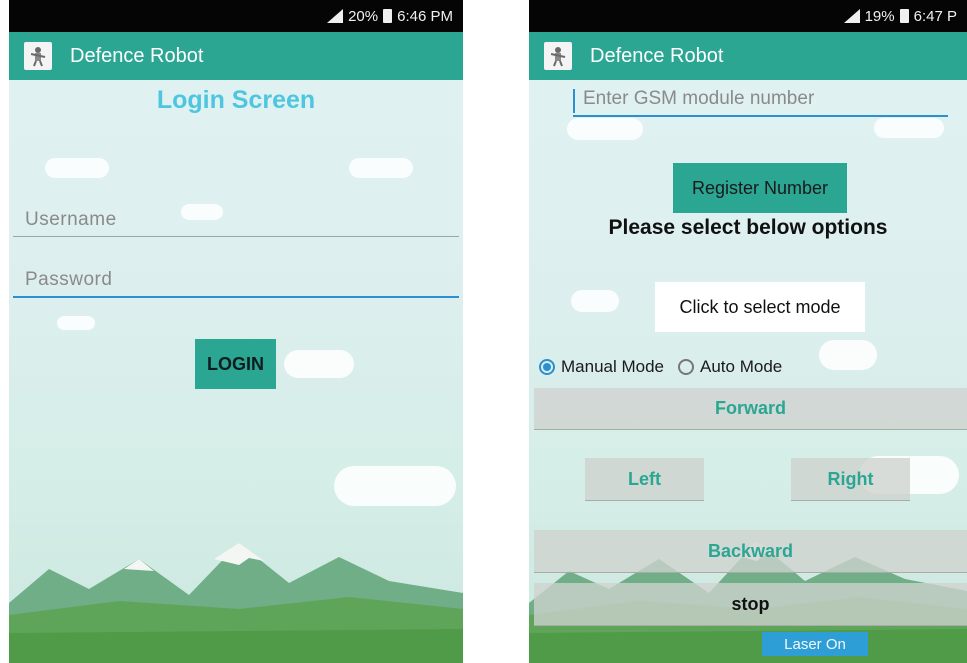 The width and height of the screenshot is (967, 663). What do you see at coordinates (850, 479) in the screenshot?
I see `right-button: Right` at bounding box center [850, 479].